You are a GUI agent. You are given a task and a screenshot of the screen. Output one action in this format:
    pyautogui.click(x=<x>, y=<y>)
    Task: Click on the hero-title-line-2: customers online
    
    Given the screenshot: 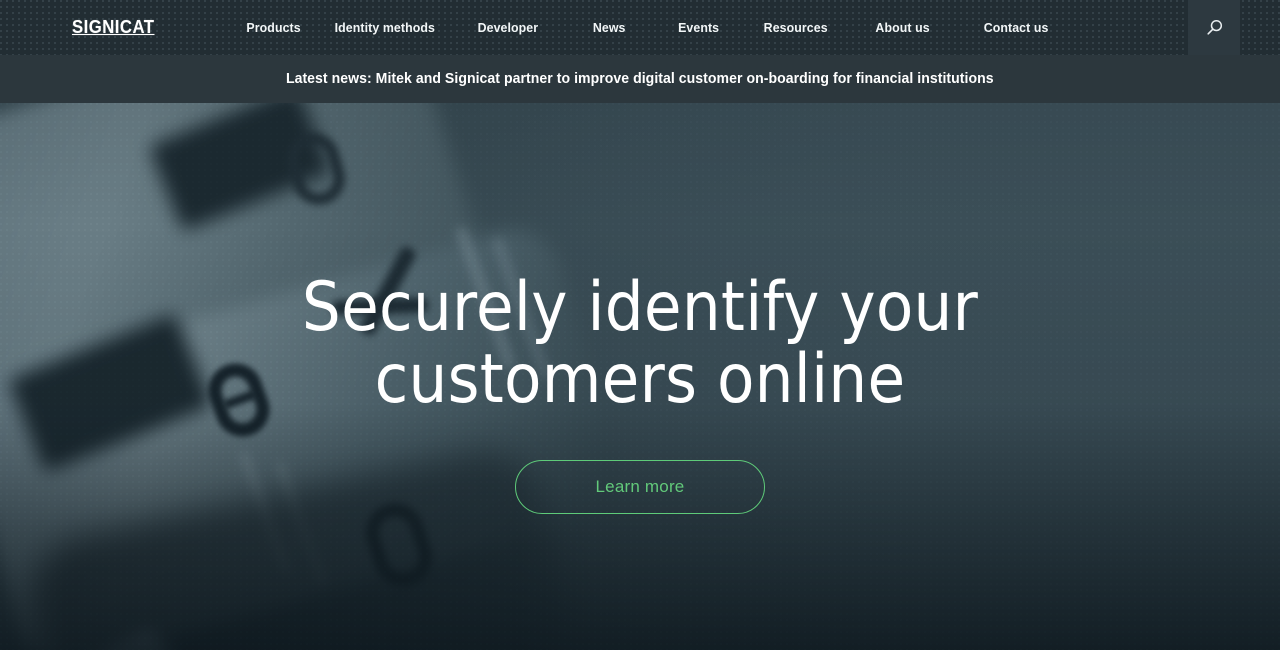 What is the action you would take?
    pyautogui.click(x=640, y=379)
    